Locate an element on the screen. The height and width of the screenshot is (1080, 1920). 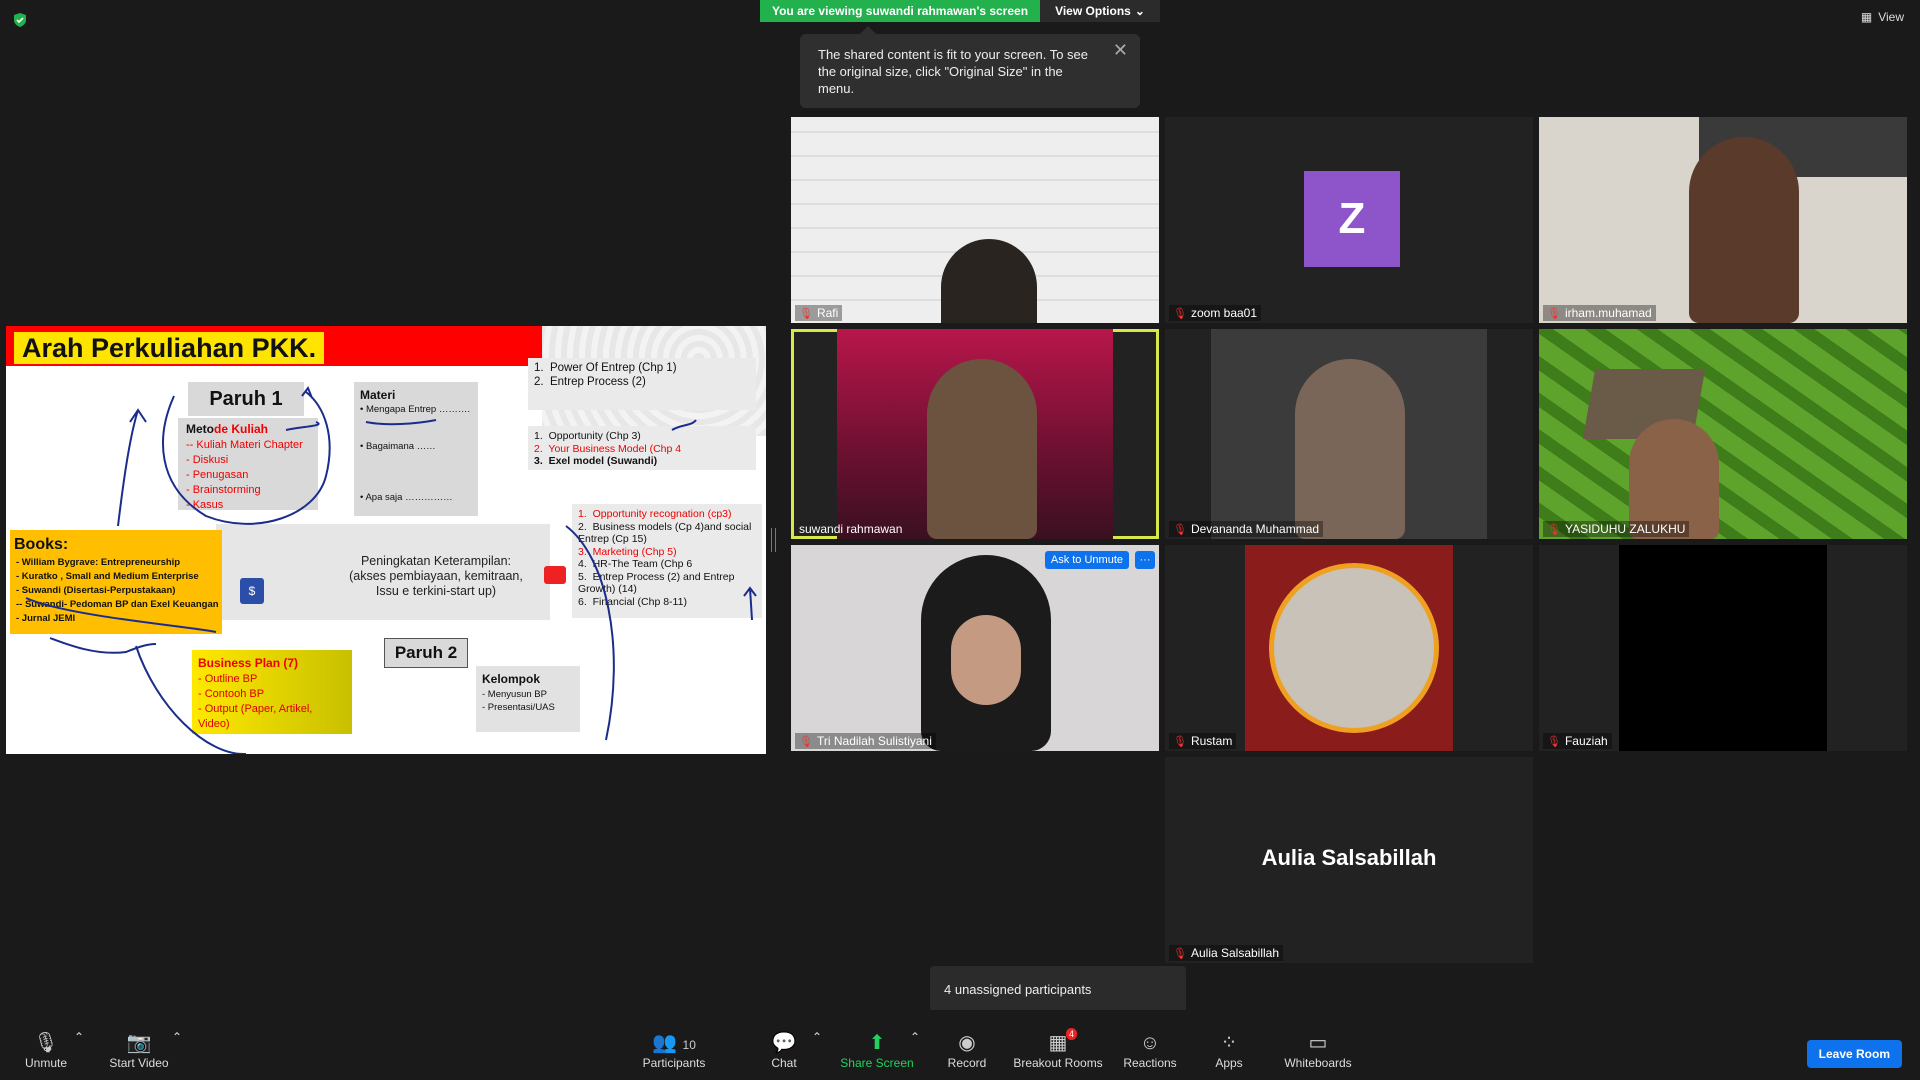
reactions-icon: ☺ is located at coordinates (1150, 1043).